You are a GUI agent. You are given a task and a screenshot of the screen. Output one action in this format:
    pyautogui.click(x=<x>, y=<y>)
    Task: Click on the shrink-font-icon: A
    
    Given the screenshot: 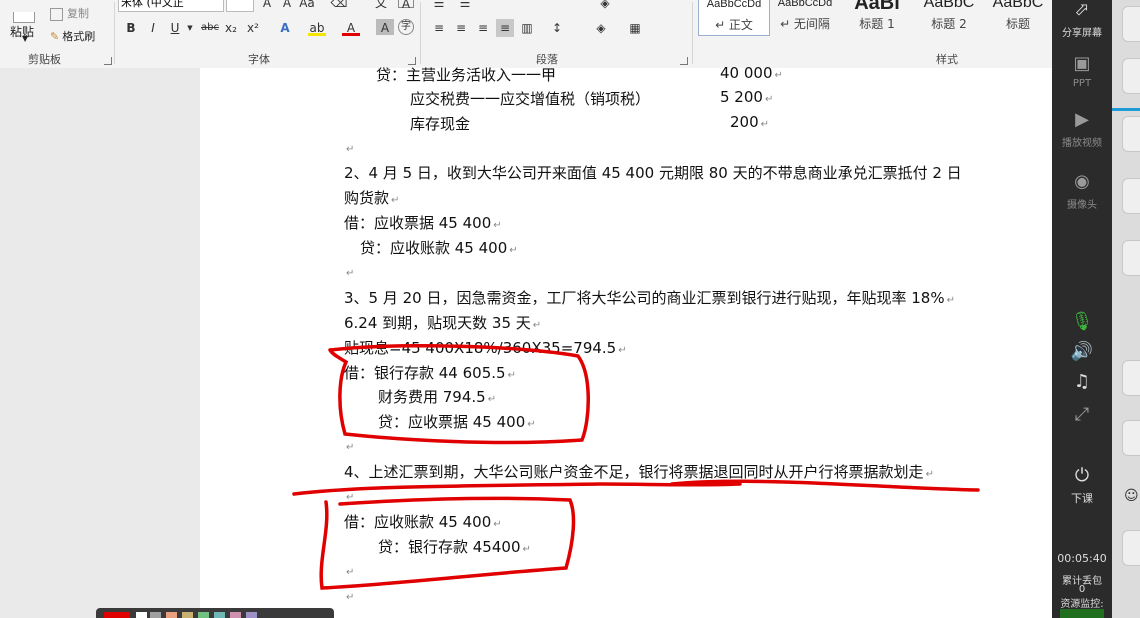 What is the action you would take?
    pyautogui.click(x=287, y=6)
    